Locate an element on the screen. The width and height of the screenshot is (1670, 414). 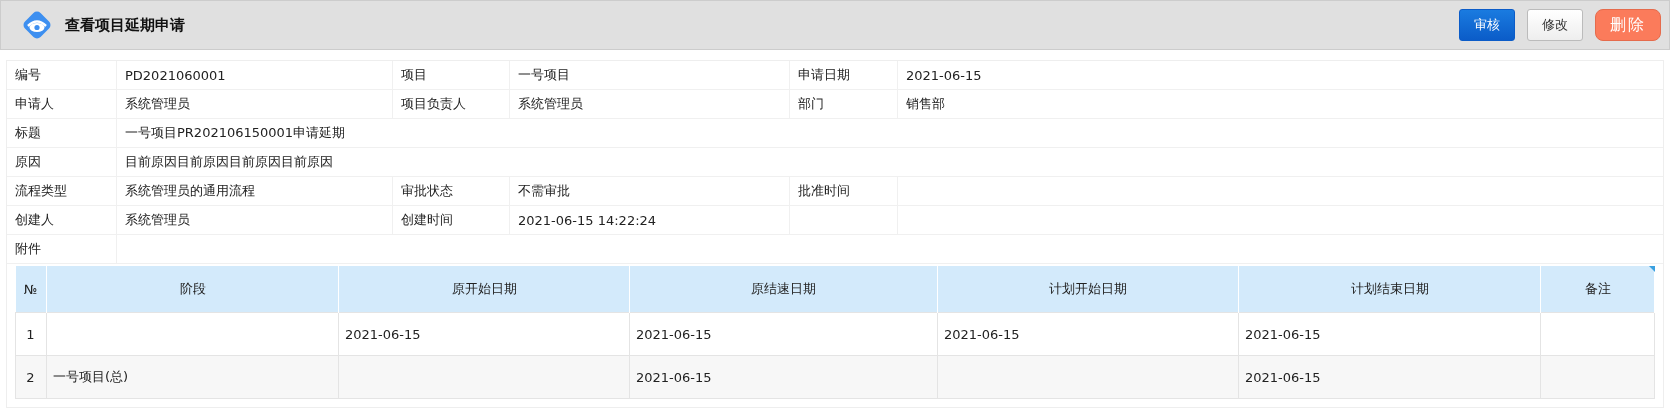
column-header: 计划开始日期 is located at coordinates (1088, 289).